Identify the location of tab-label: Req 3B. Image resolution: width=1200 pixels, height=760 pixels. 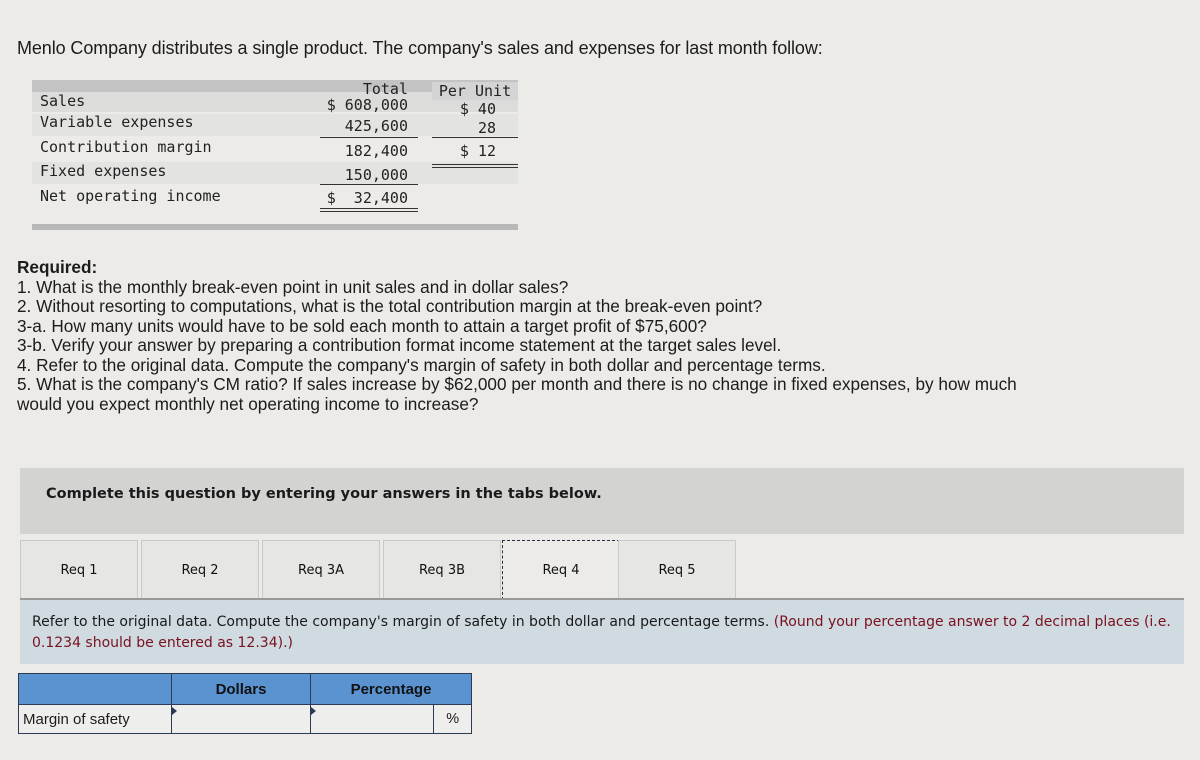
(442, 570).